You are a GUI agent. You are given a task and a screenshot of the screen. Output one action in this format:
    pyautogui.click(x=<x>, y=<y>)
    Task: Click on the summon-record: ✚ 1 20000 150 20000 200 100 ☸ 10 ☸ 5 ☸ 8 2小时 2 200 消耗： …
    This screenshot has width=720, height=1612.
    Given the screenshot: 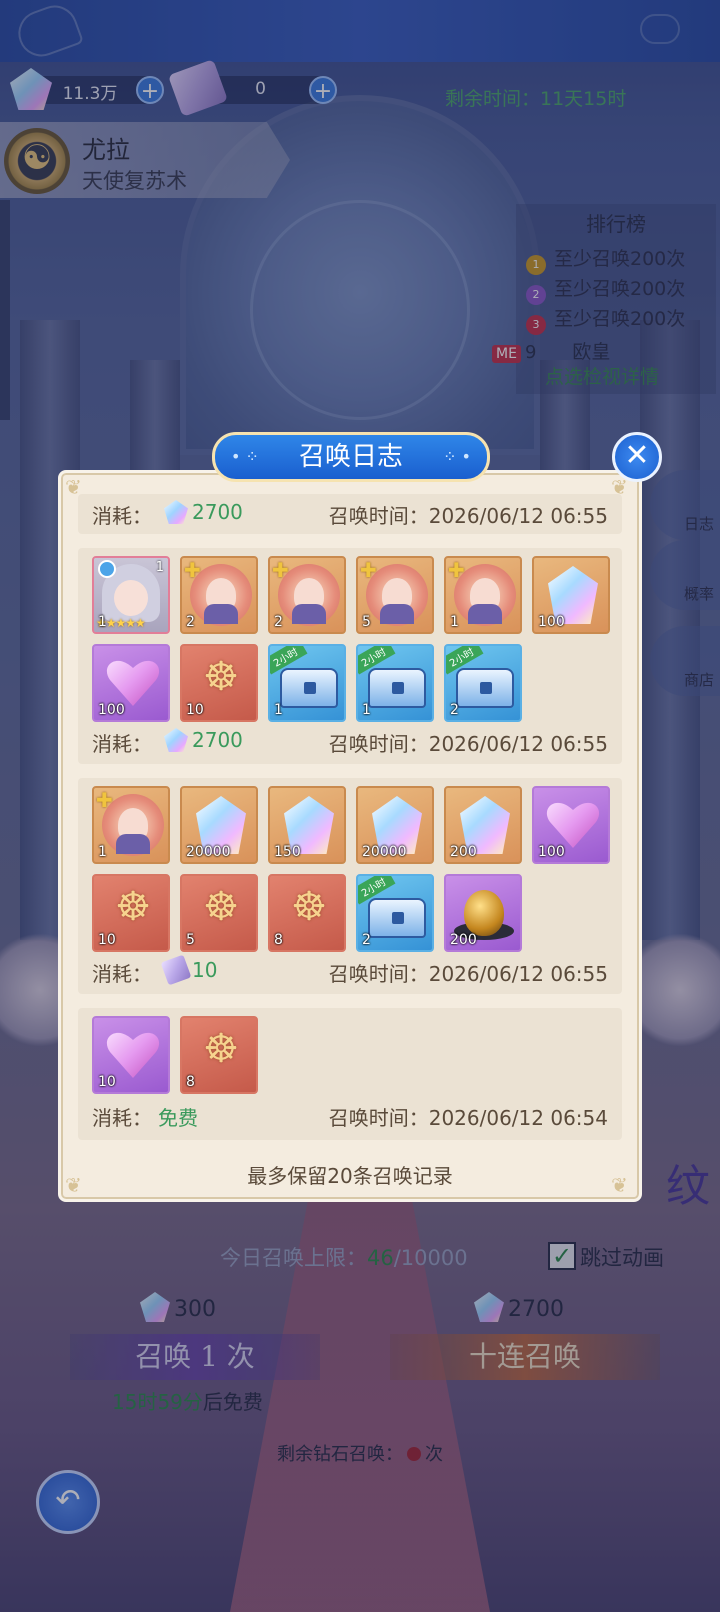 What is the action you would take?
    pyautogui.click(x=350, y=886)
    